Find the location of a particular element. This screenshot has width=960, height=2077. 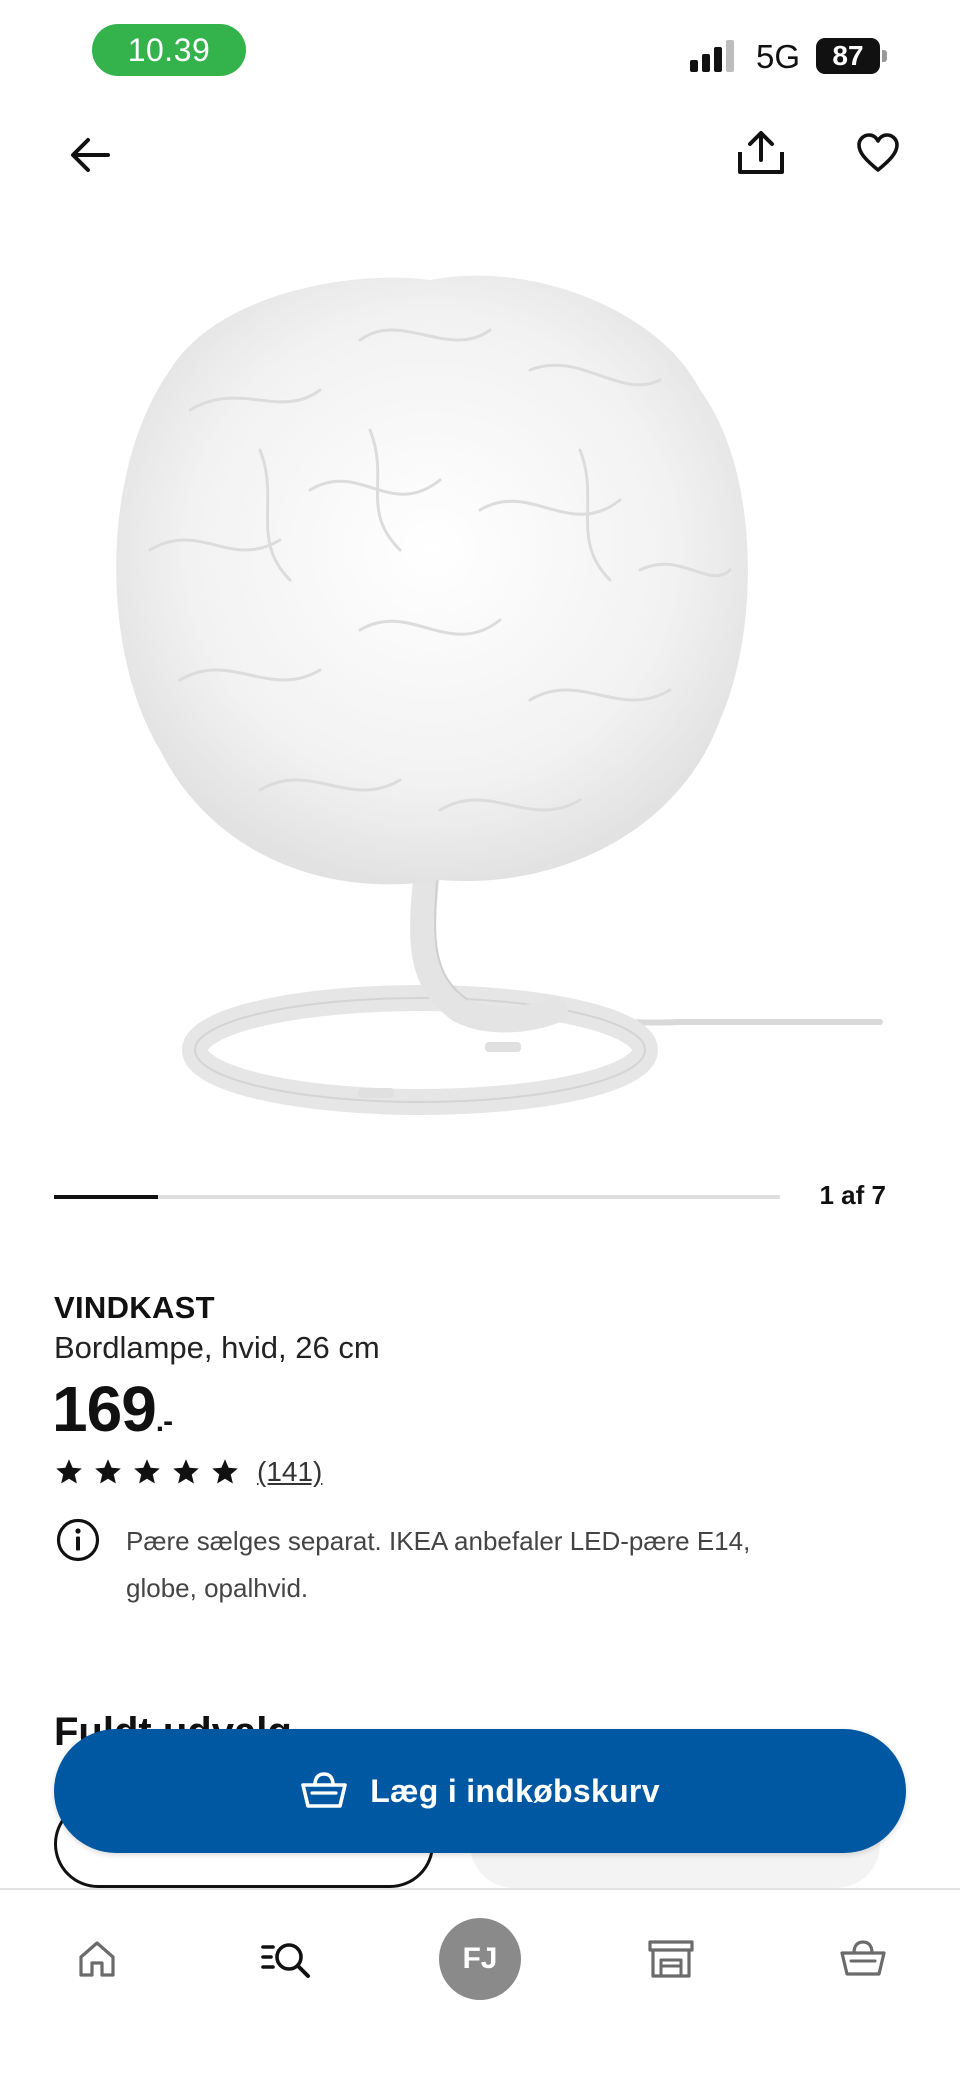

store-icon is located at coordinates (671, 1959).